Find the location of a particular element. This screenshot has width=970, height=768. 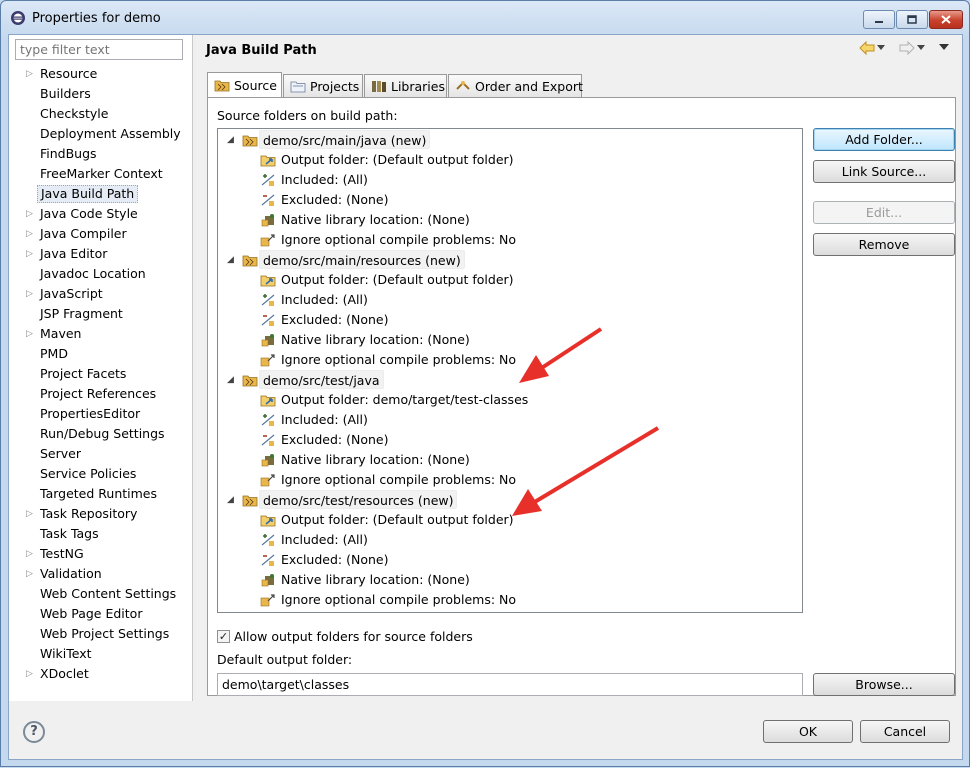

forward-button is located at coordinates (907, 48).